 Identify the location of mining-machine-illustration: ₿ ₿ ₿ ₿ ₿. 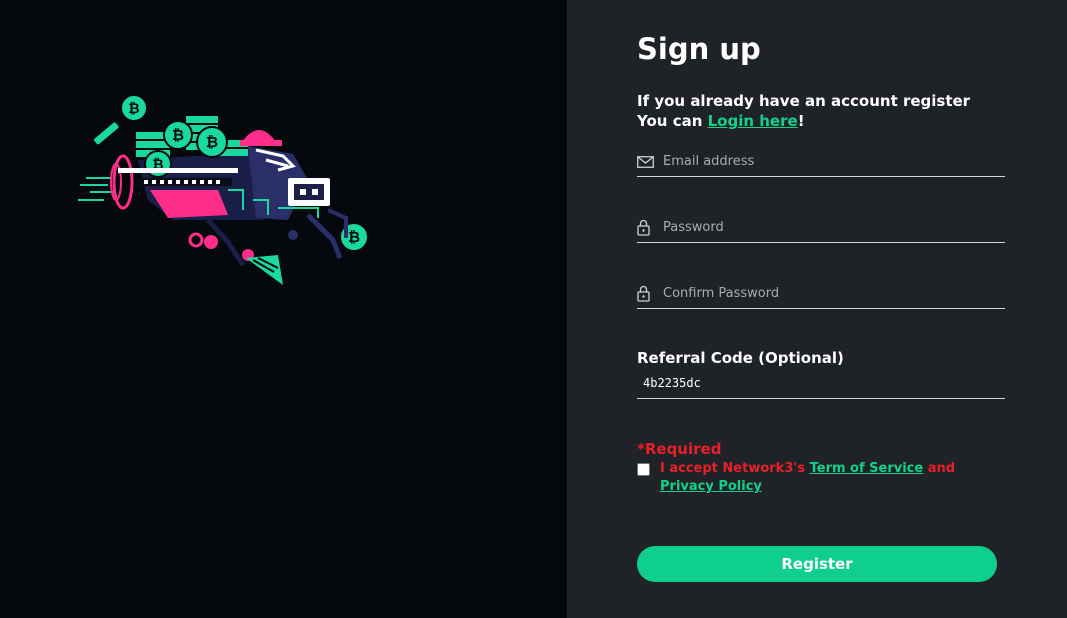
(223, 189).